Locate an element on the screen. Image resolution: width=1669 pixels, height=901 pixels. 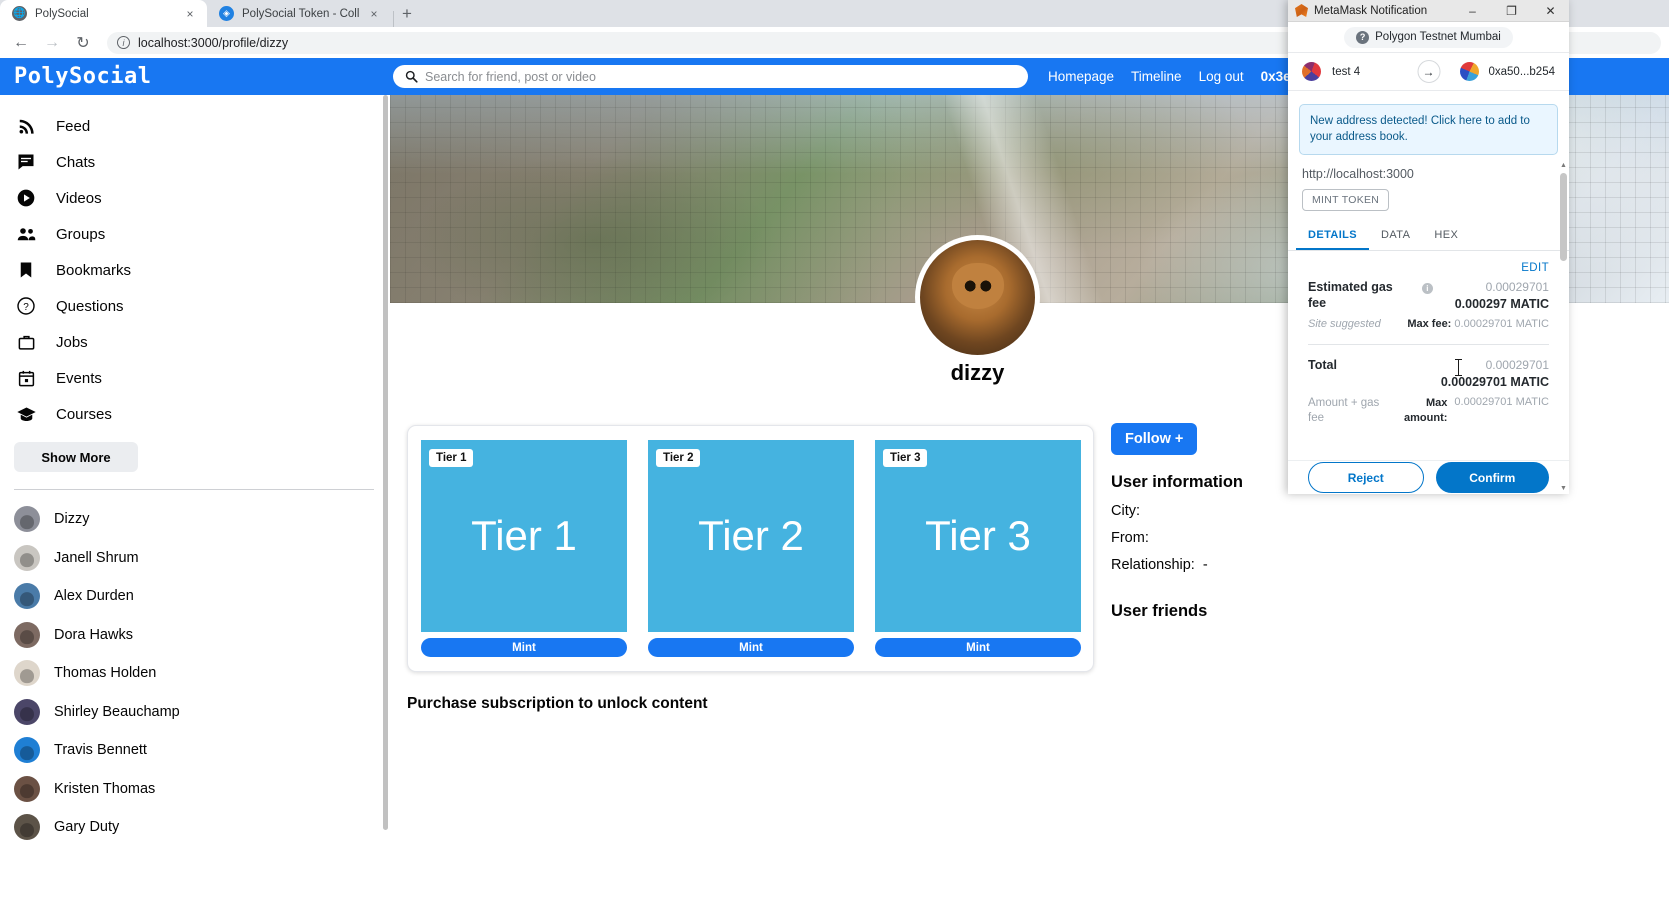
gas-fee-bottom-row: Site suggested Max fee: 0.00029701 MATIC is located at coordinates (1428, 324).